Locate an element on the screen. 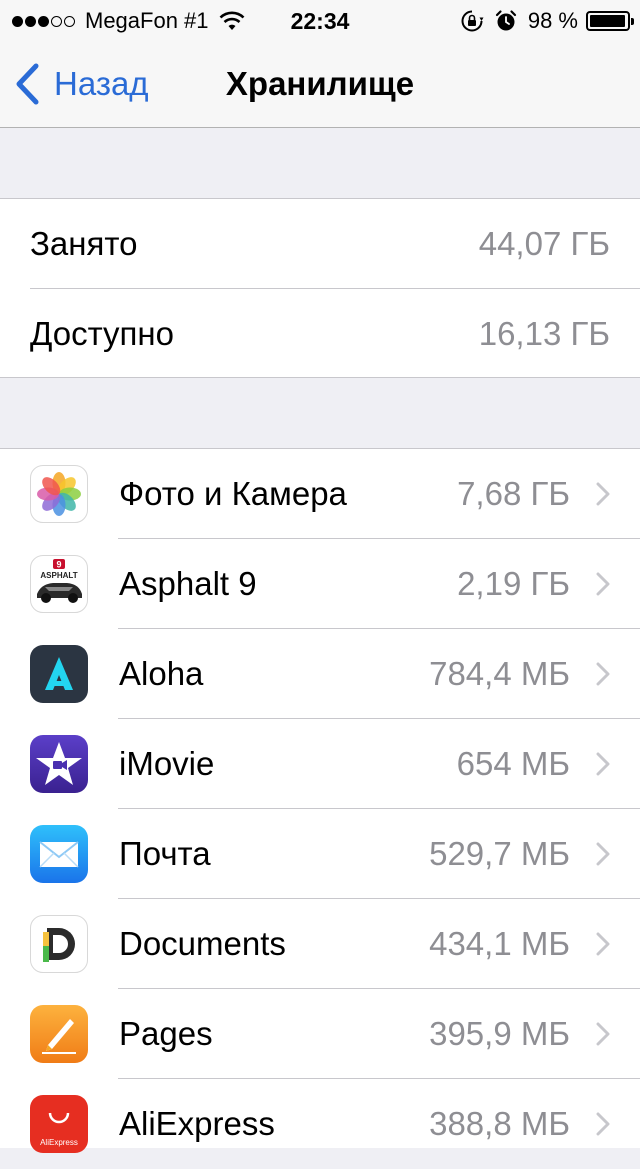  app-row-pages: Pages 395,9 МБ is located at coordinates (320, 1034).